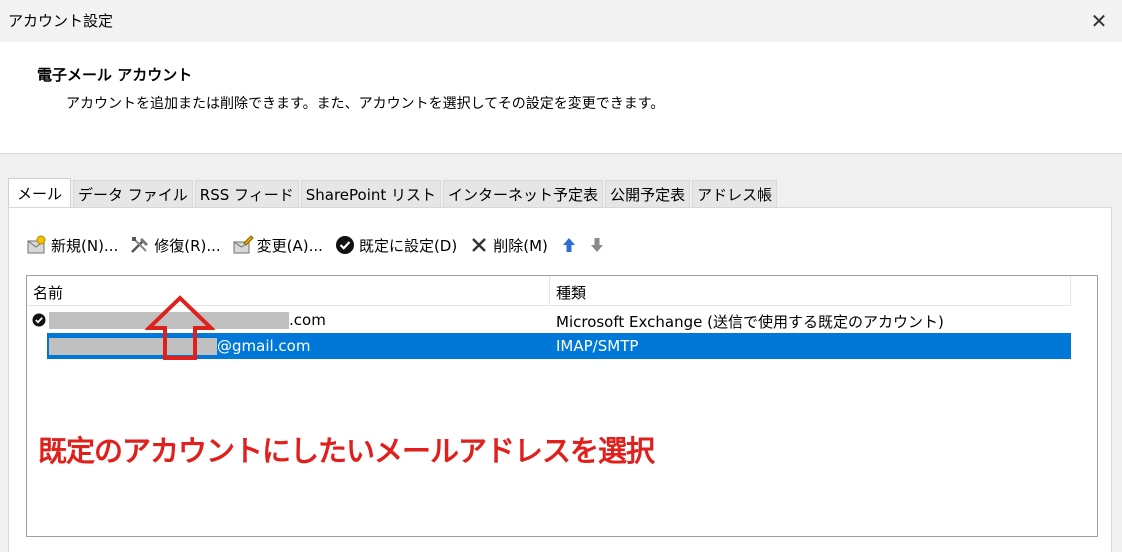 The width and height of the screenshot is (1122, 552). I want to click on delete-button: 削除(M), so click(507, 245).